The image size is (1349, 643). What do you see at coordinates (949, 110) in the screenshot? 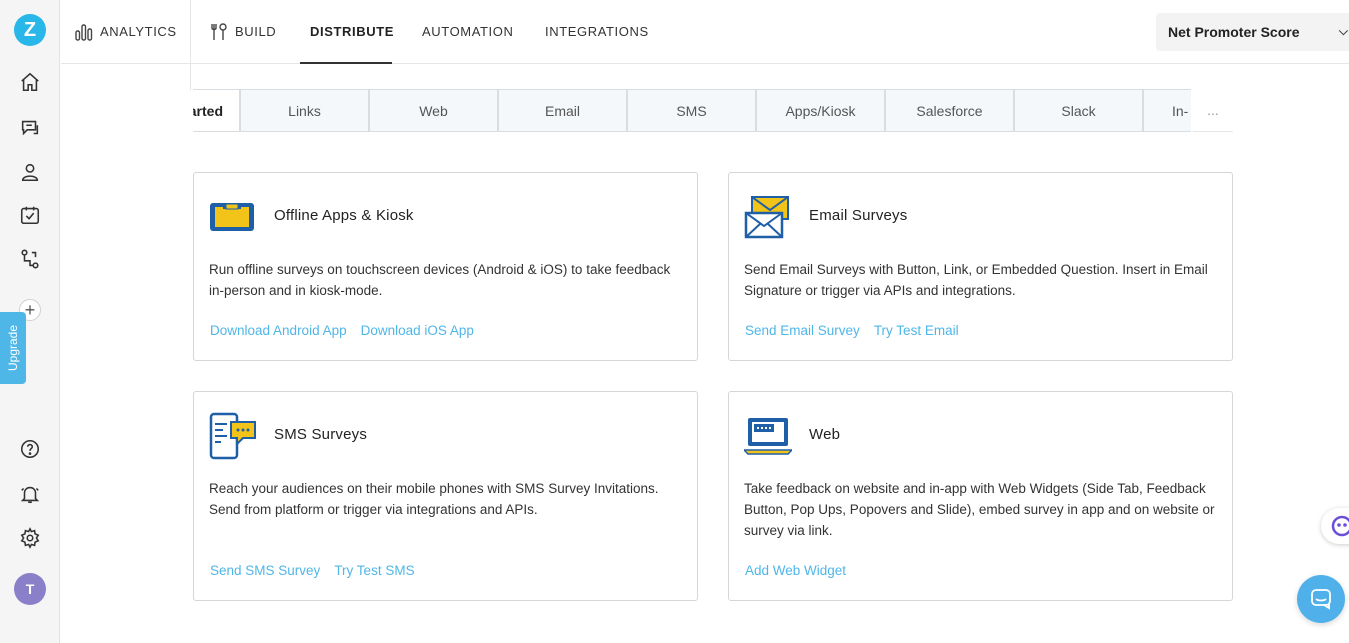
I see `tab-salesforce: Salesforce` at bounding box center [949, 110].